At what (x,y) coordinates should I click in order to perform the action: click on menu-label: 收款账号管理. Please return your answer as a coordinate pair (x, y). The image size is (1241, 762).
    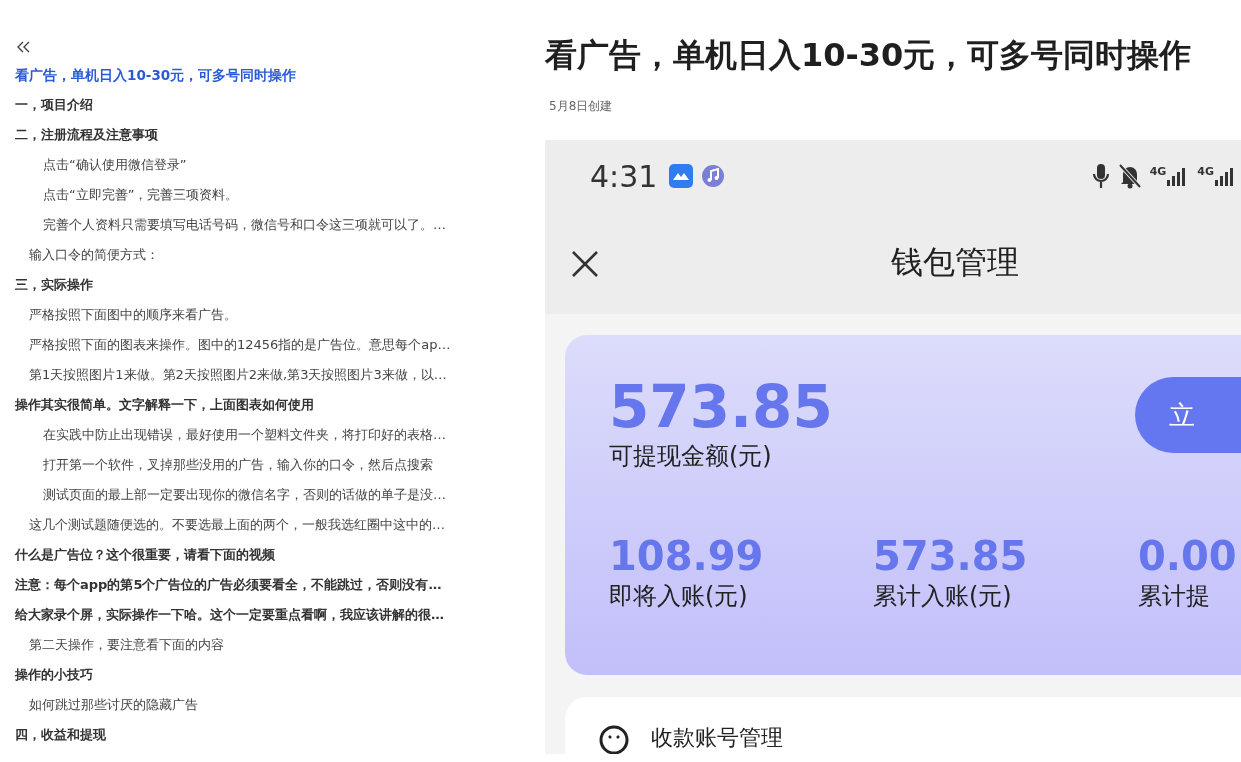
    Looking at the image, I should click on (717, 738).